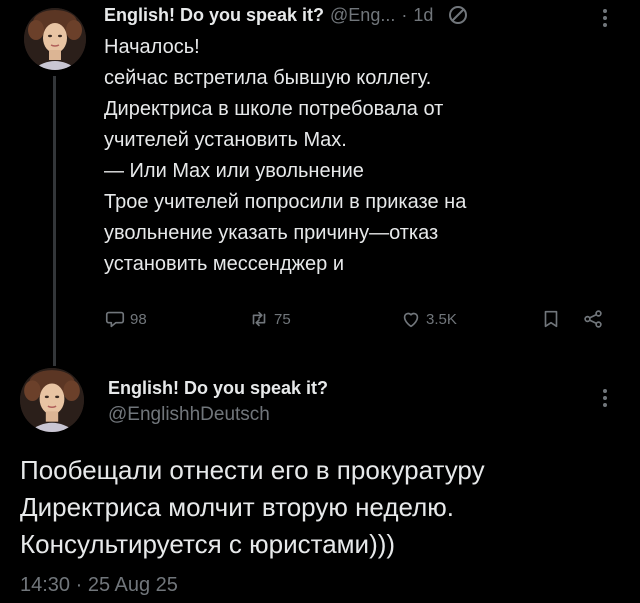 The height and width of the screenshot is (603, 640). I want to click on reply-button: 98, so click(125, 319).